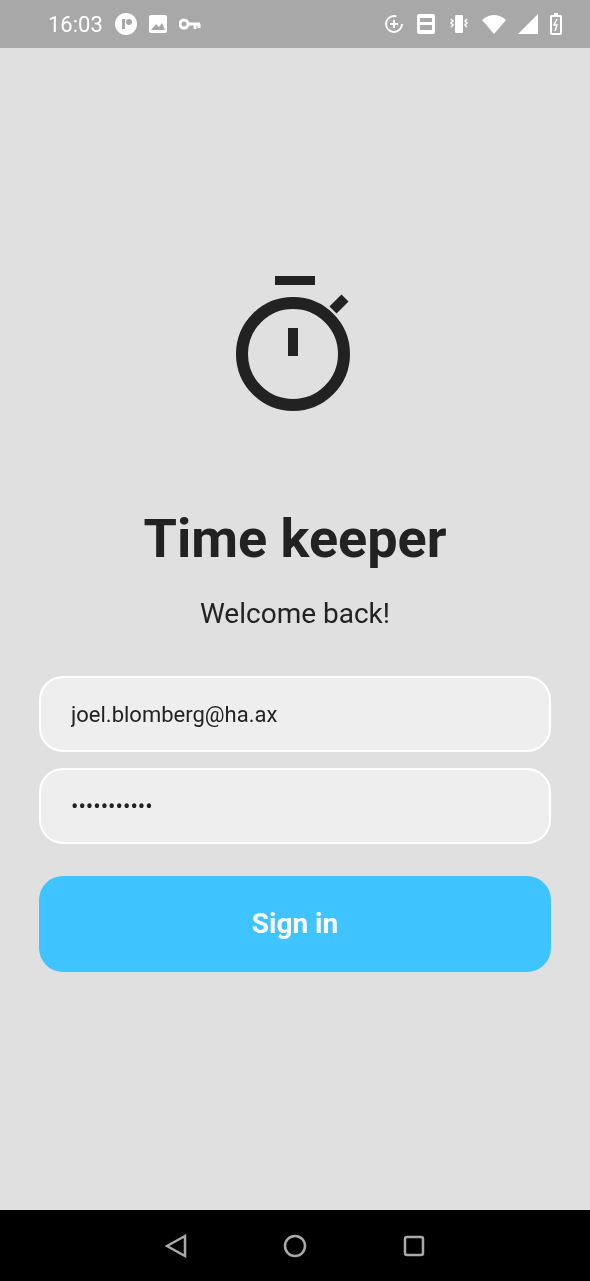  I want to click on email-field: joel.blomberg@ha.ax, so click(295, 714).